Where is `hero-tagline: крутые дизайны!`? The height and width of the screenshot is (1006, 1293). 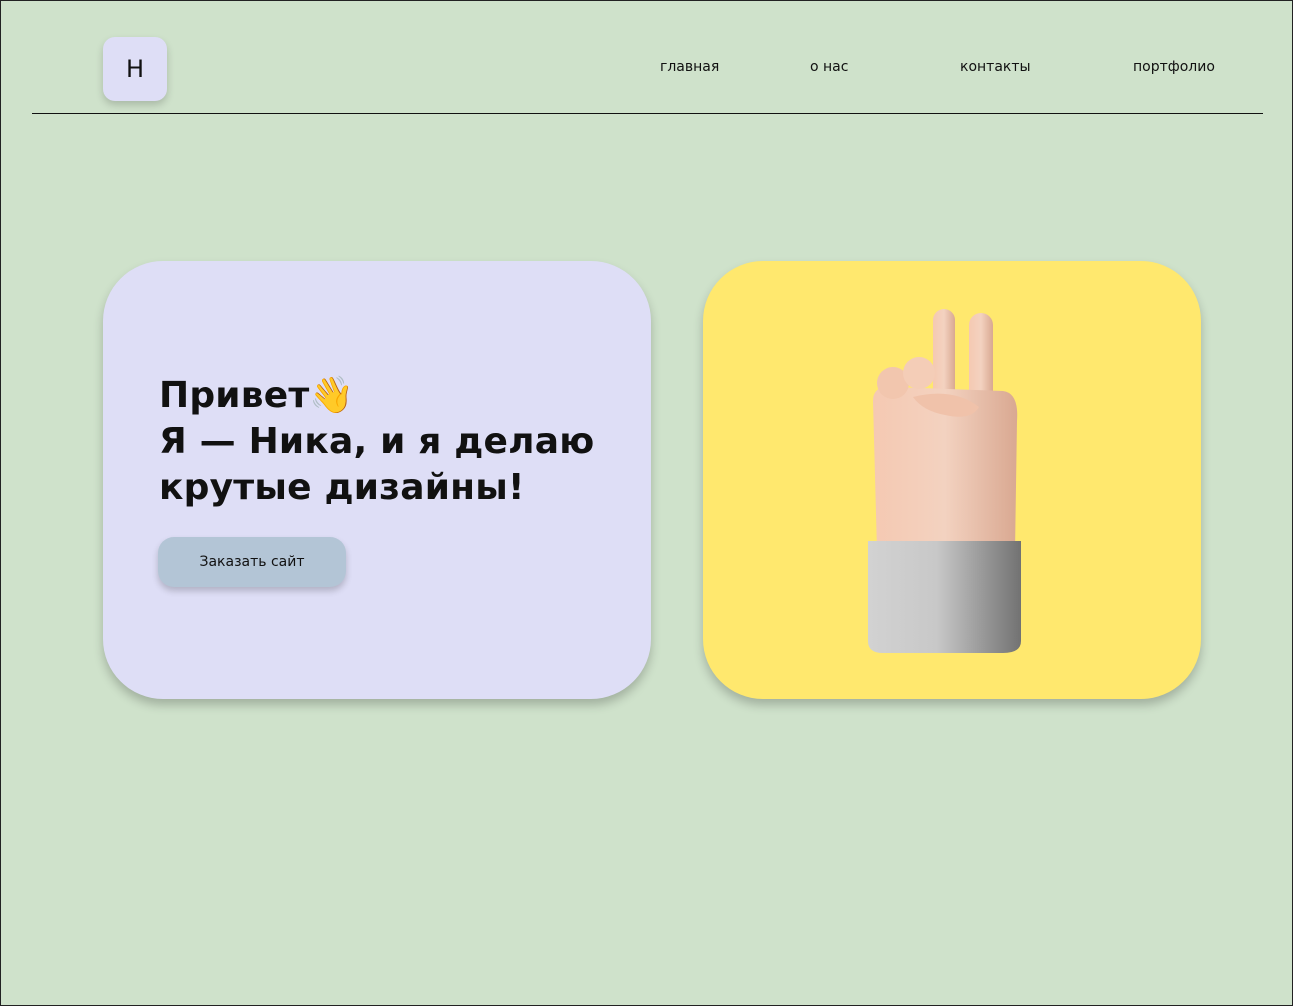 hero-tagline: крутые дизайны! is located at coordinates (342, 487).